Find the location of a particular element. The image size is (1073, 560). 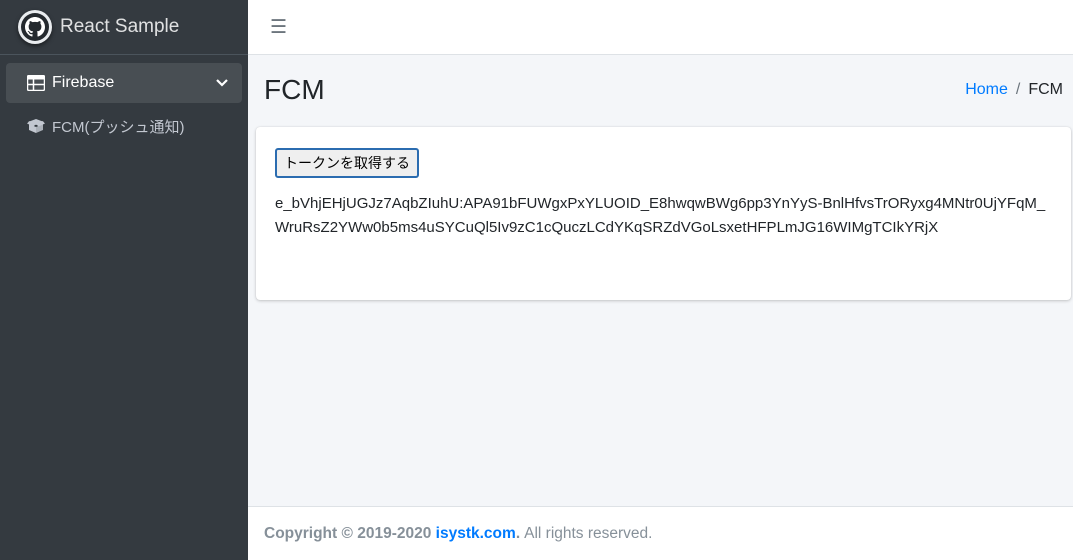

sidebar-nav: Firebase FCM(プッシュ通知) is located at coordinates (124, 105).